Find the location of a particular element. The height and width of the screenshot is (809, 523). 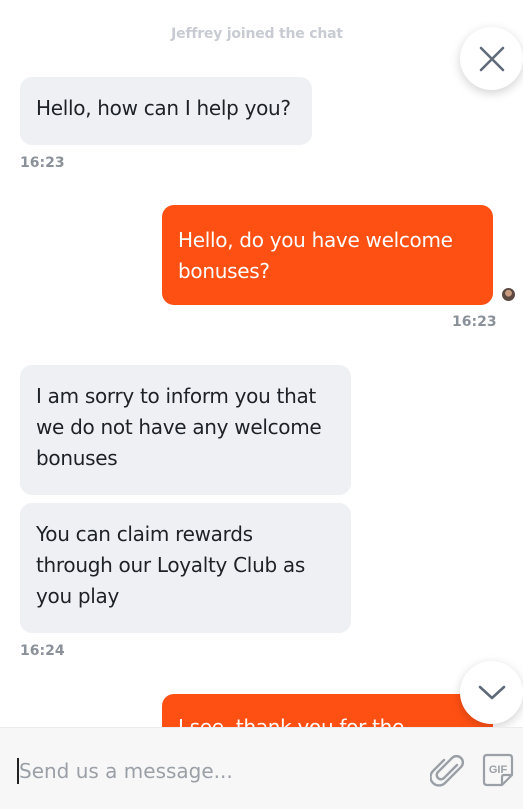

system-message: Jeffrey joined the chat is located at coordinates (257, 34).